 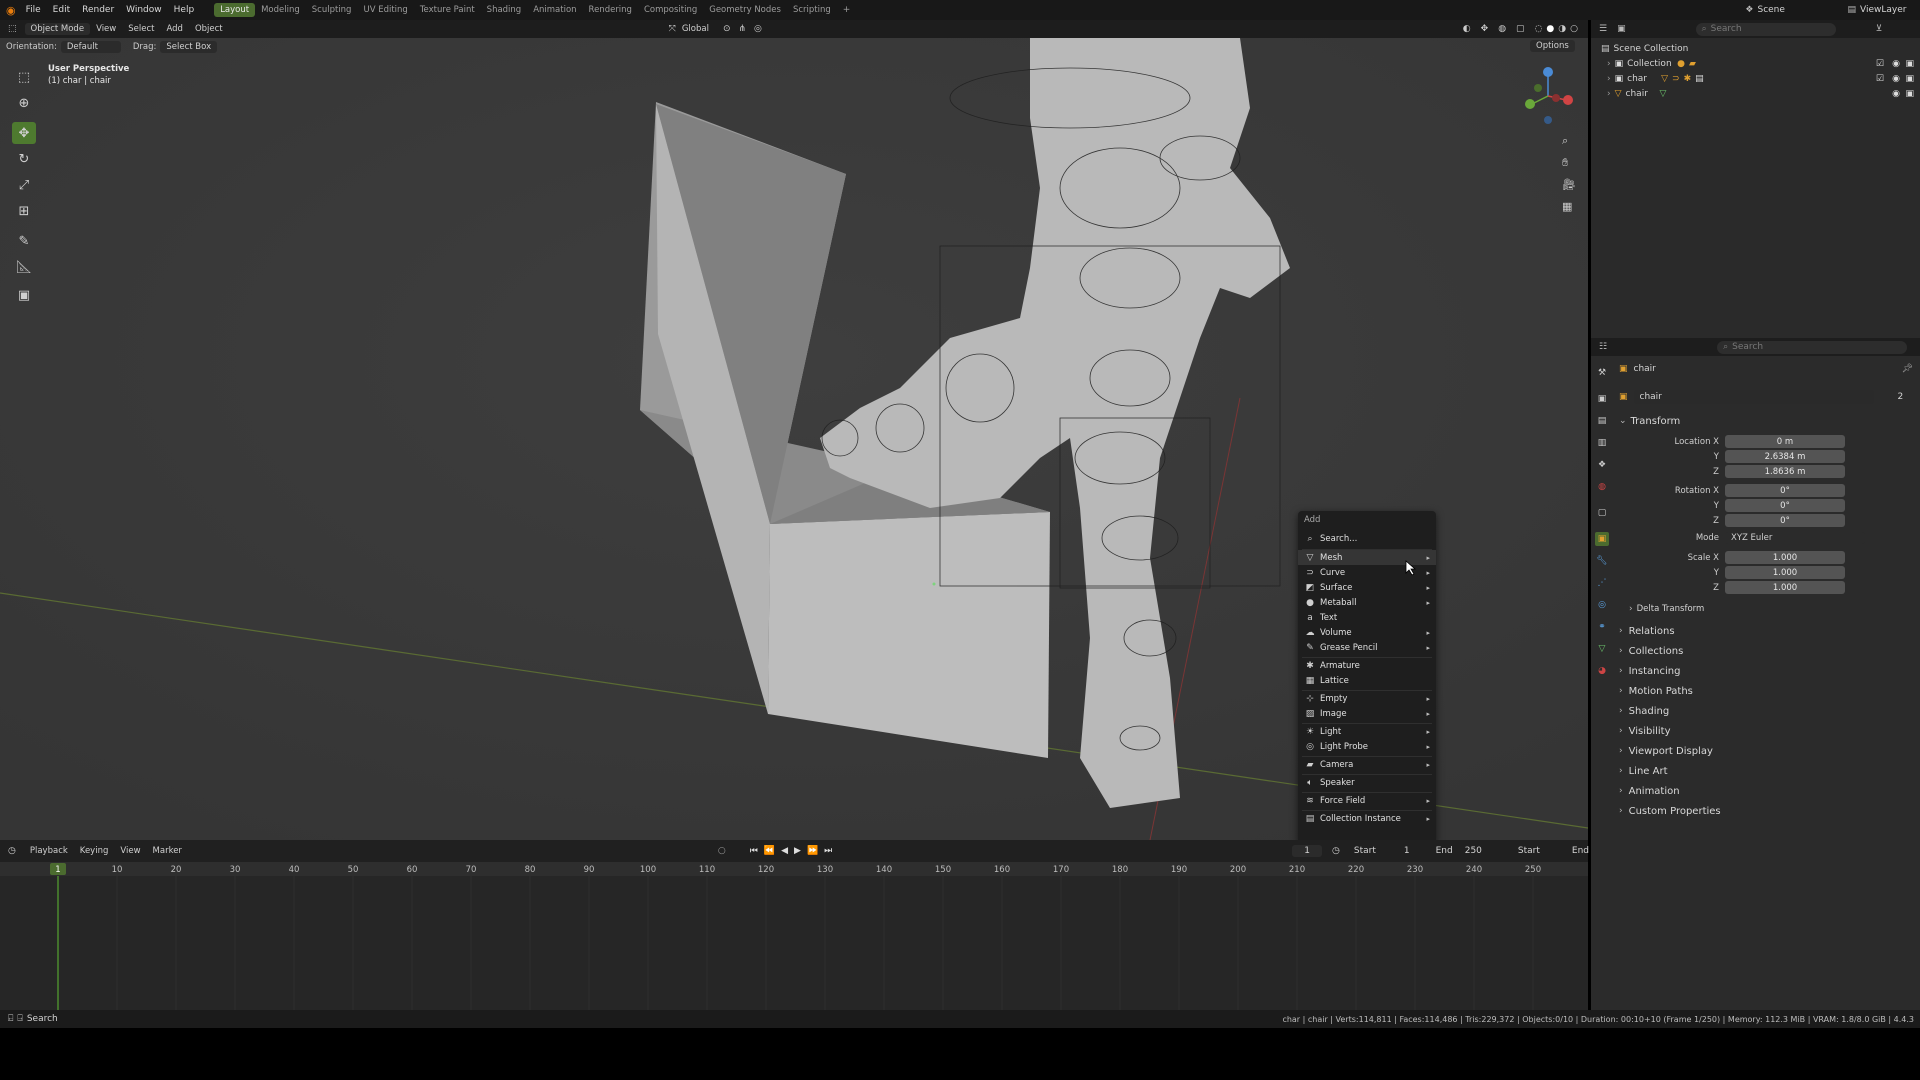 I want to click on options-button: Options, so click(x=1552, y=46).